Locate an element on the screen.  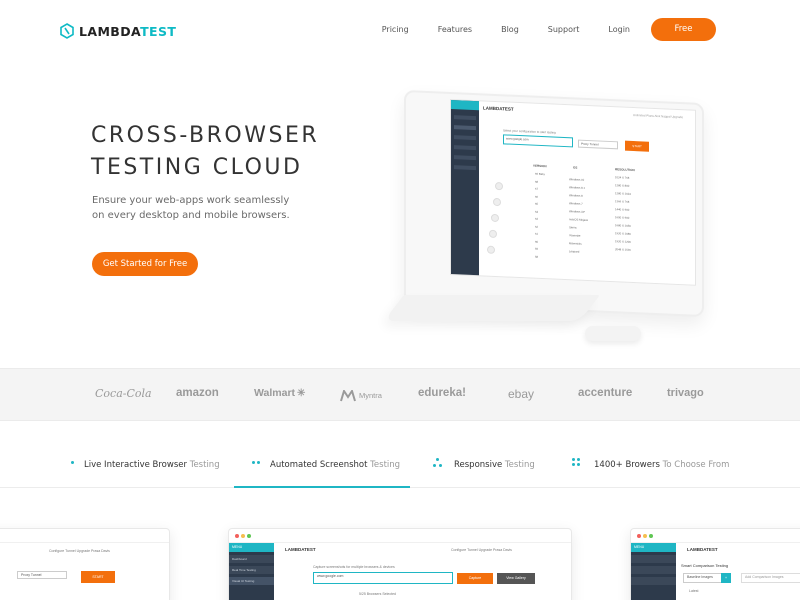
preview-right-title: Smart Comparison Testing is located at coordinates (705, 565).